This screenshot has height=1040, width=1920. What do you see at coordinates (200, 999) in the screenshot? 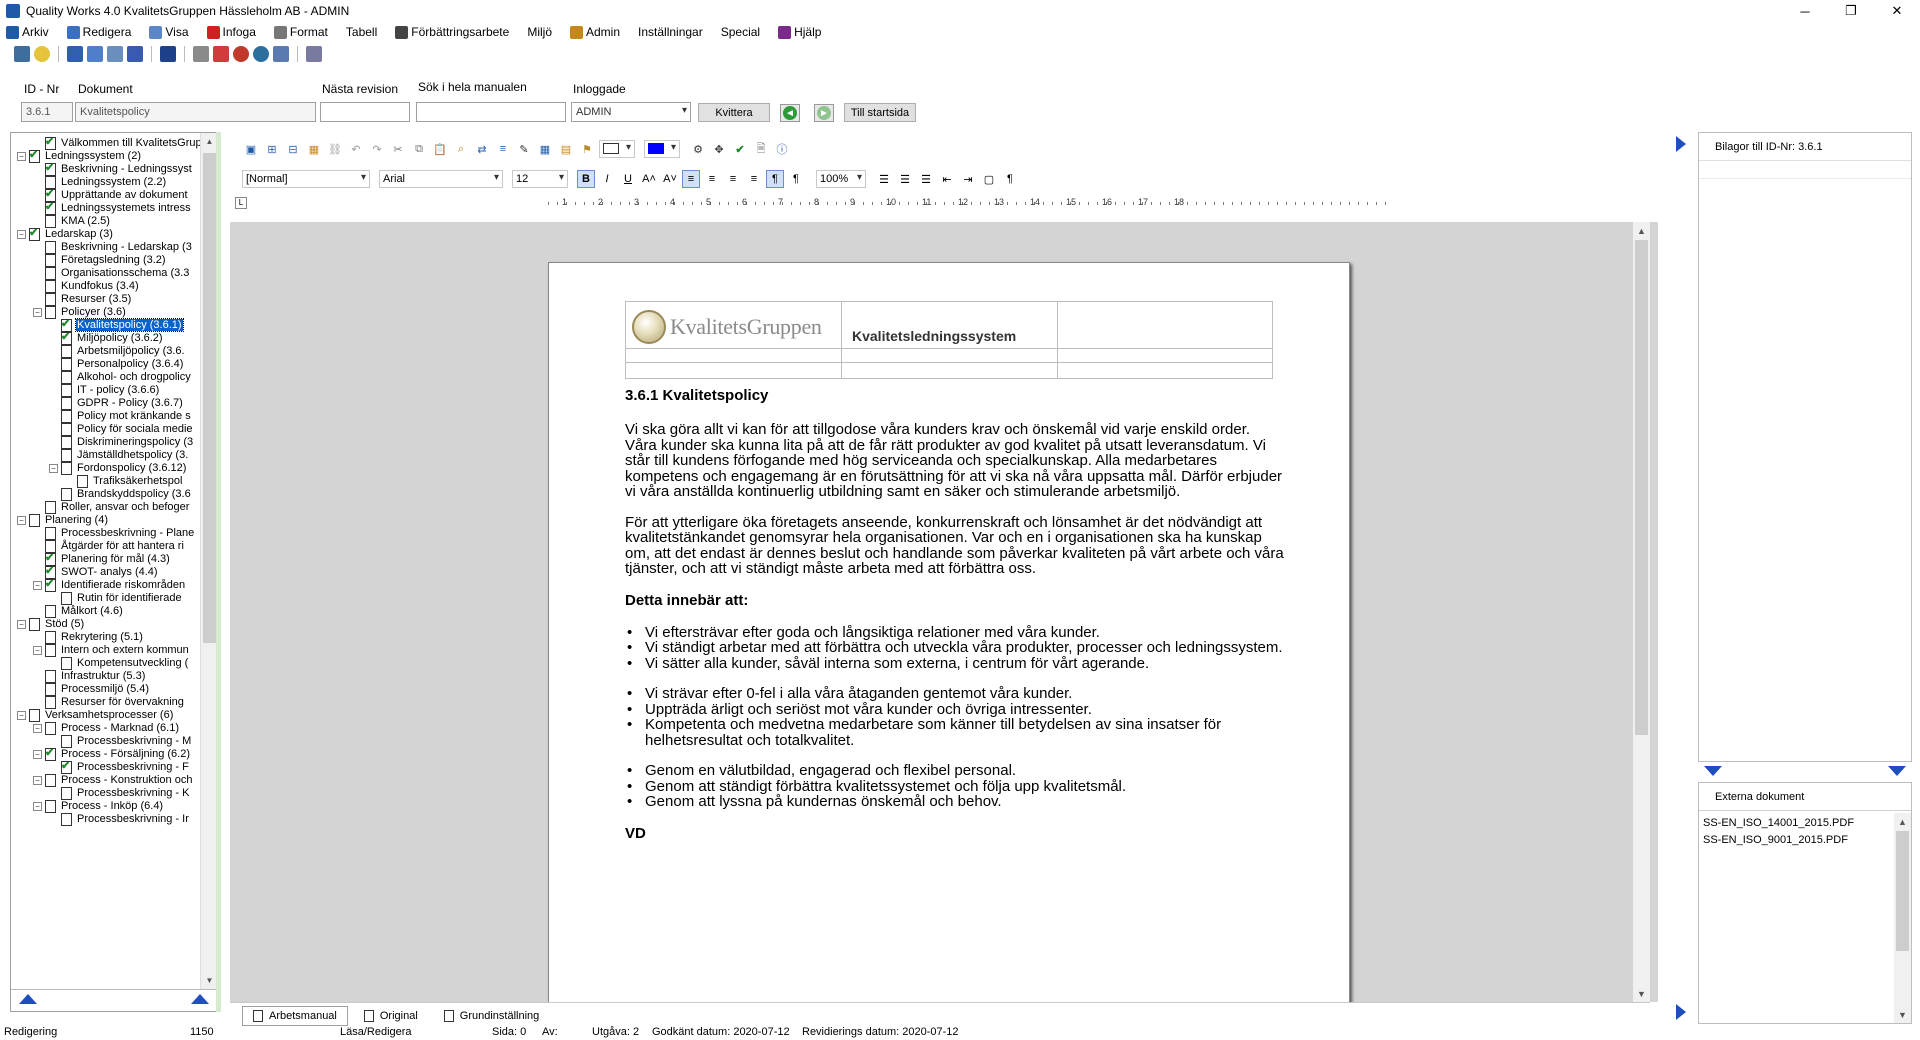
I see `tree-expand-up-icon` at bounding box center [200, 999].